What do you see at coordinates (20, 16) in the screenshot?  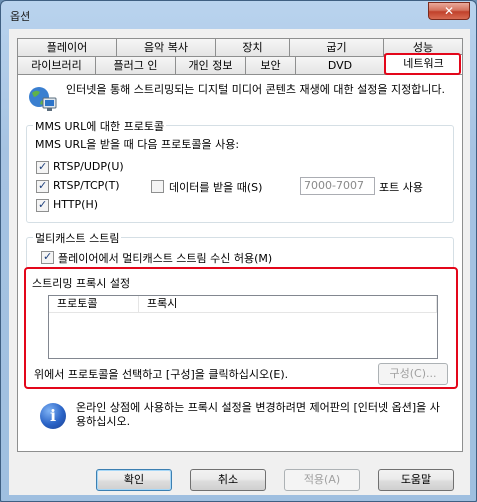 I see `window-title: 옵션` at bounding box center [20, 16].